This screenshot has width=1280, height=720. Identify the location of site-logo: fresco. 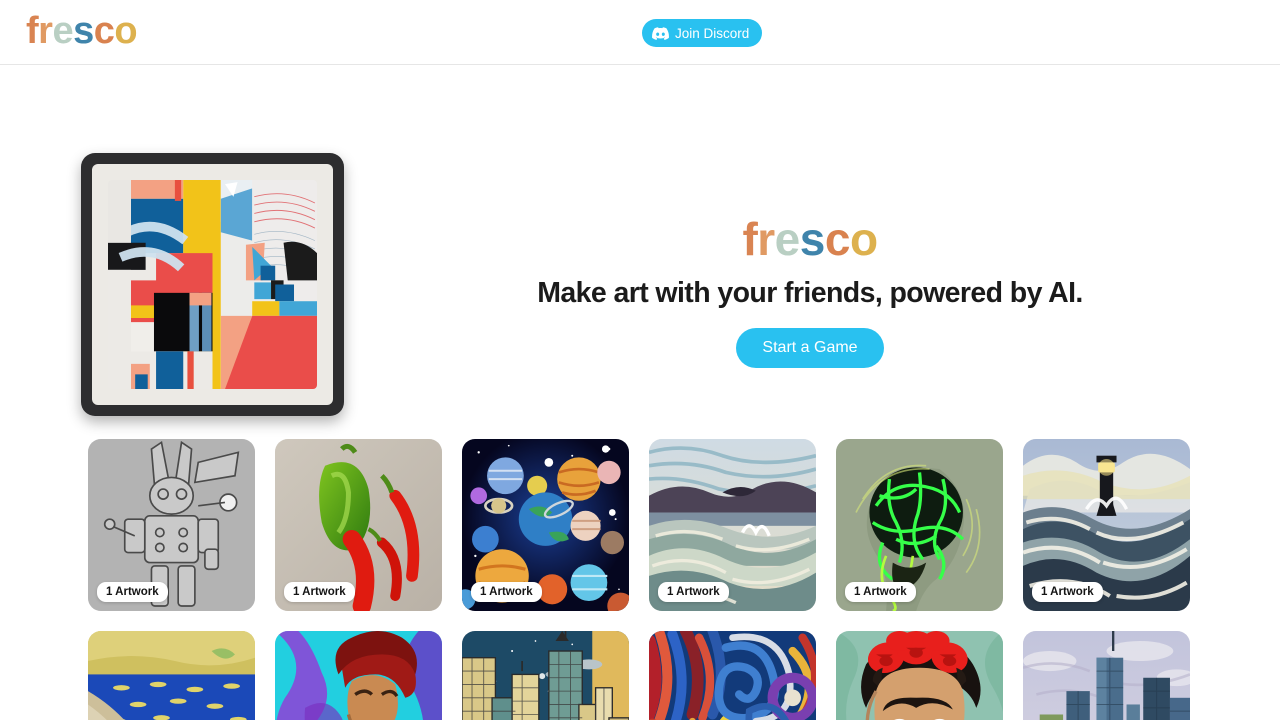
(82, 31).